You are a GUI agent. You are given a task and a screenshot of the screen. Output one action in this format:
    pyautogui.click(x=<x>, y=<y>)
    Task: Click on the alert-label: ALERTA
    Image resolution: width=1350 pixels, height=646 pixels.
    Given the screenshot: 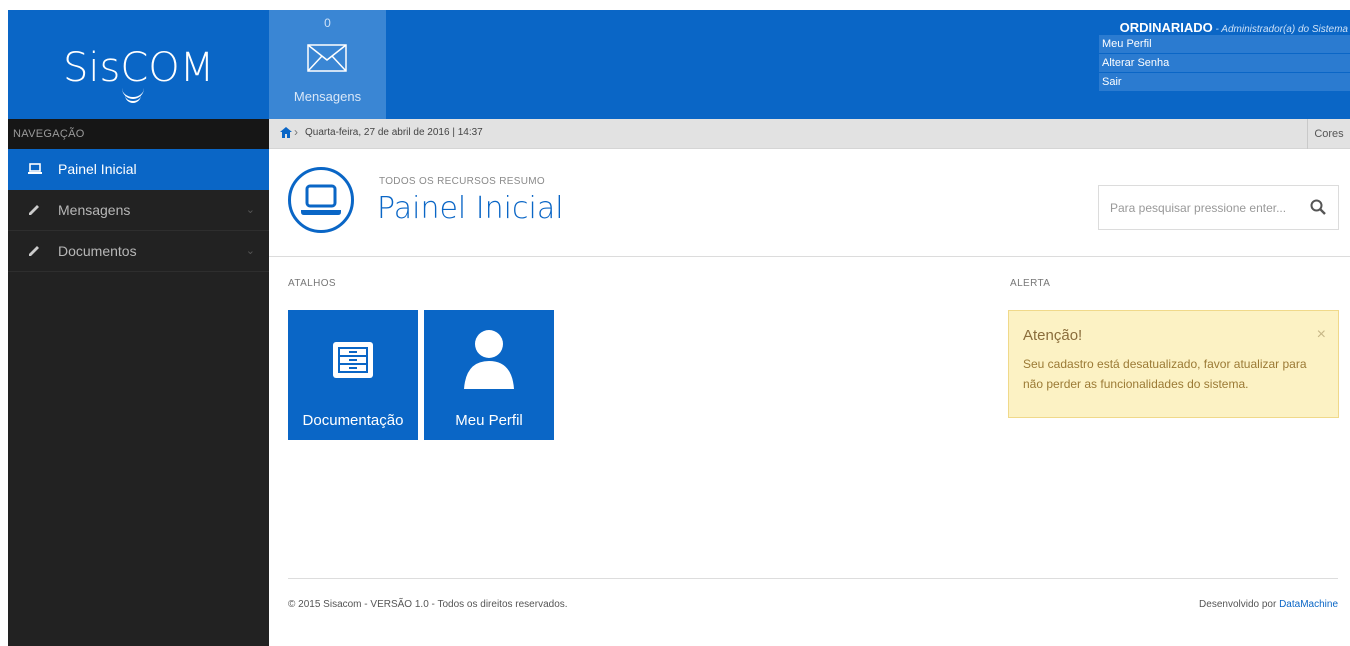 What is the action you would take?
    pyautogui.click(x=1030, y=283)
    